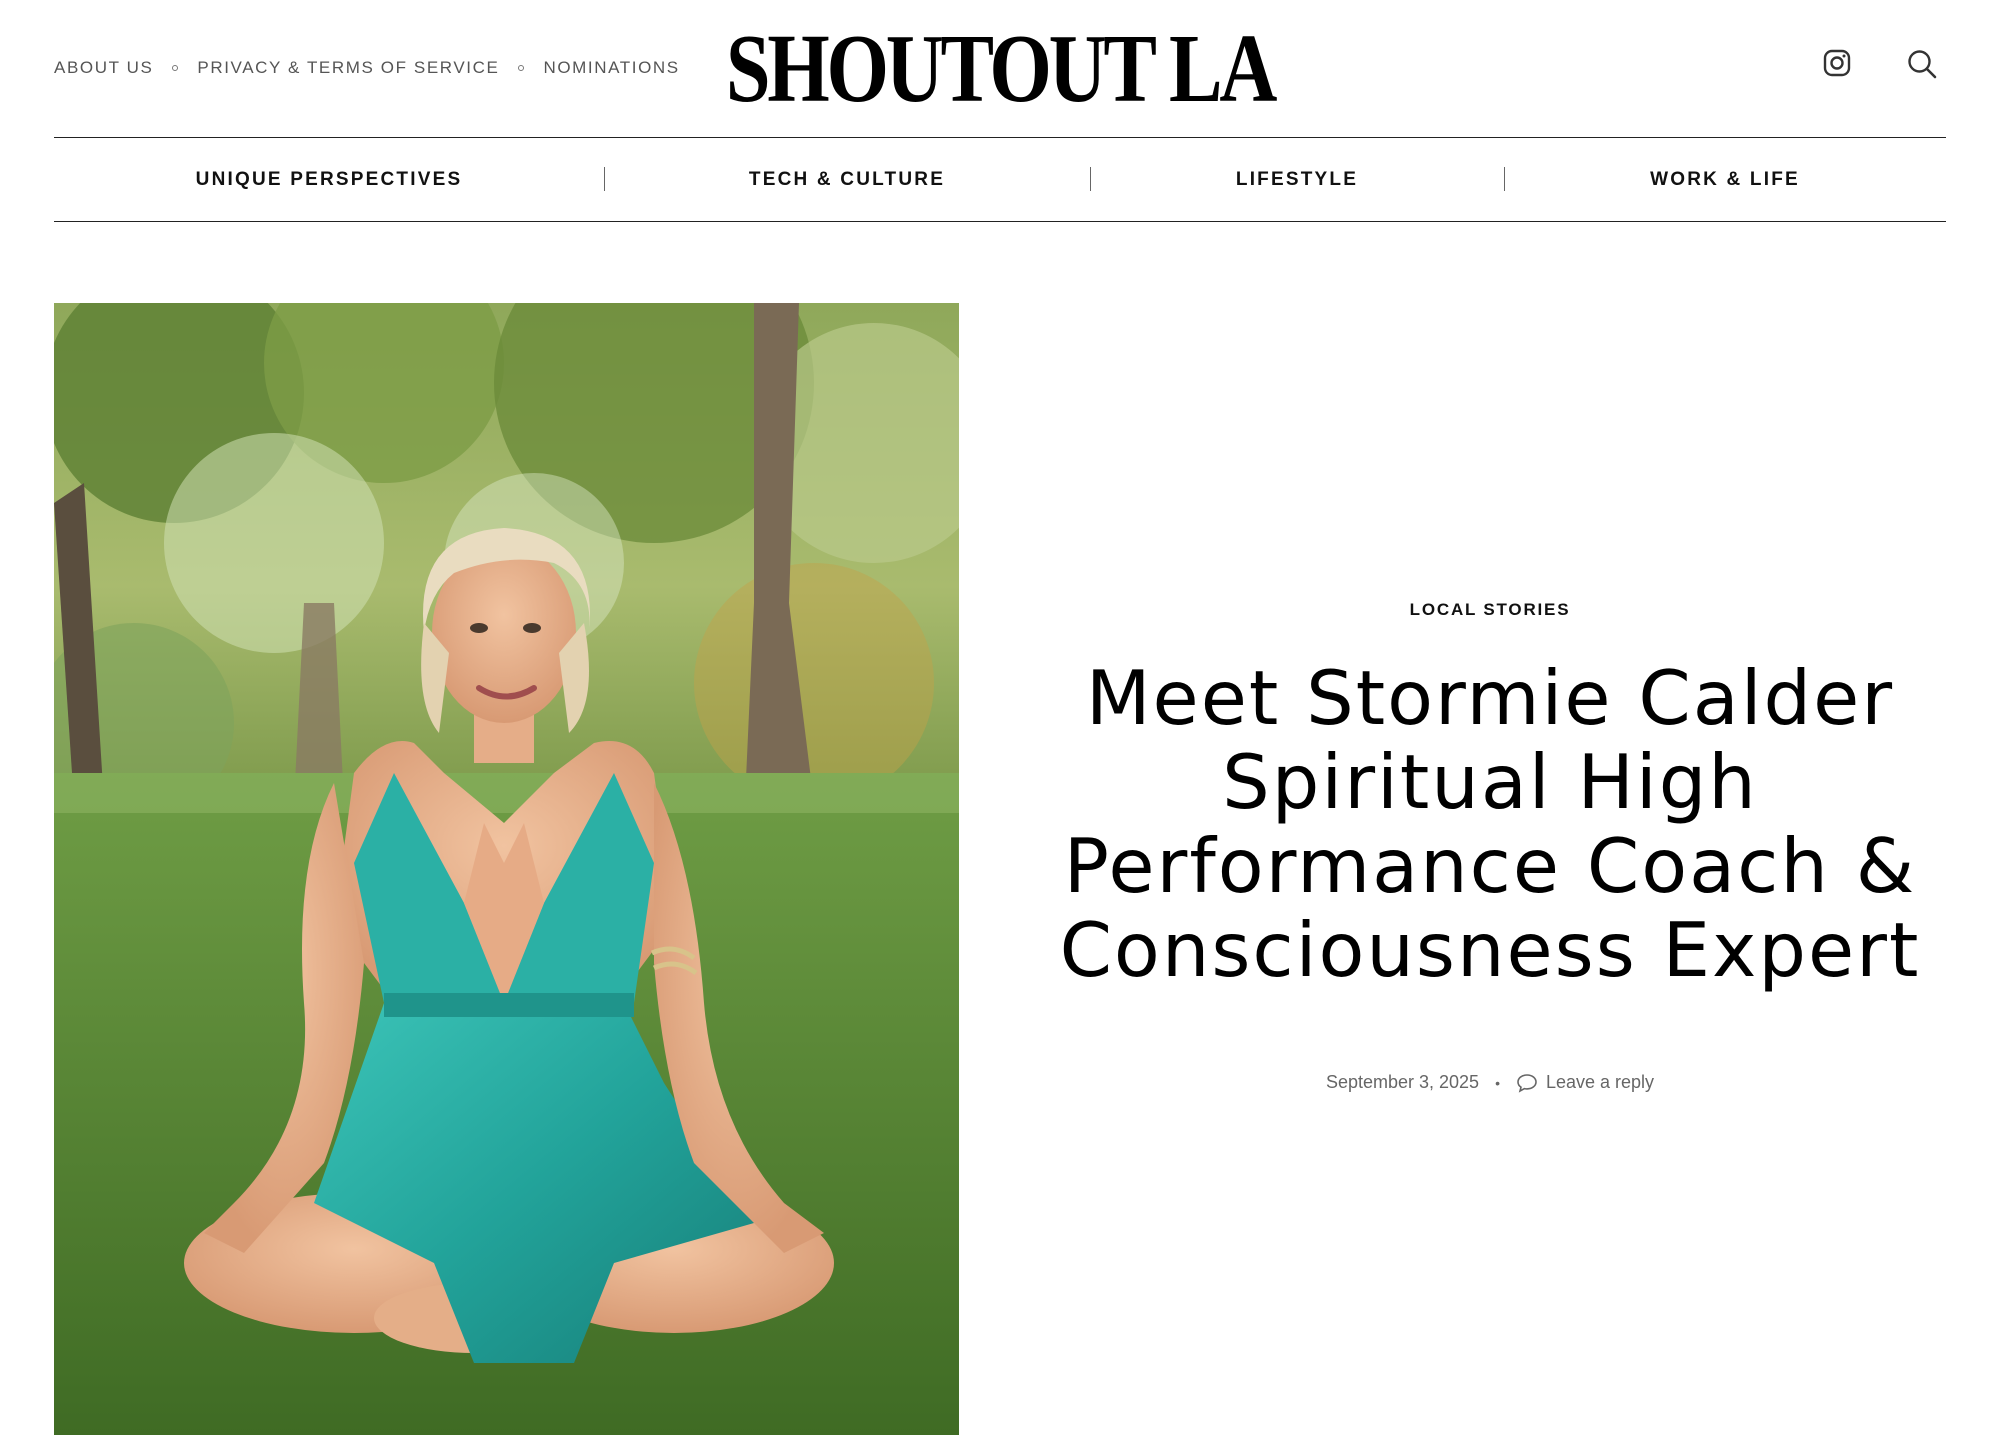 The height and width of the screenshot is (1435, 2000). Describe the element at coordinates (1490, 610) in the screenshot. I see `category-link: LOCAL STORIES` at that location.